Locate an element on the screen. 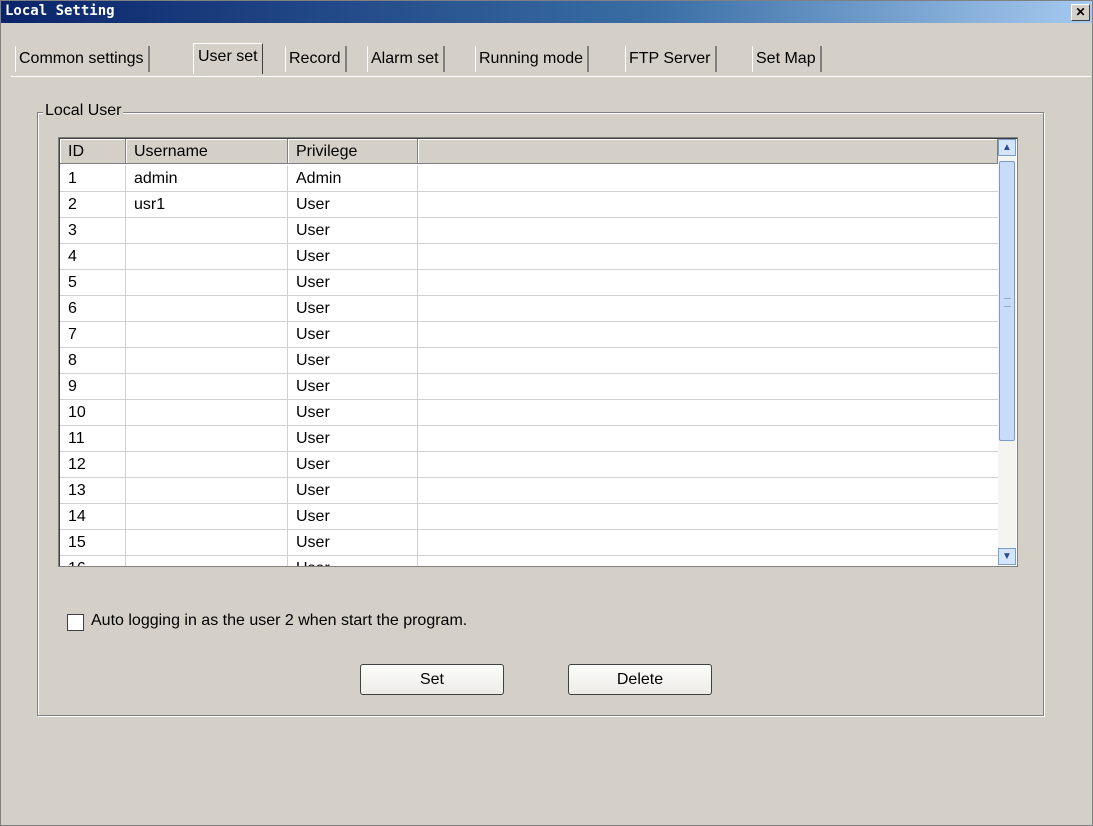 The height and width of the screenshot is (826, 1093). grip-icon is located at coordinates (1007, 302).